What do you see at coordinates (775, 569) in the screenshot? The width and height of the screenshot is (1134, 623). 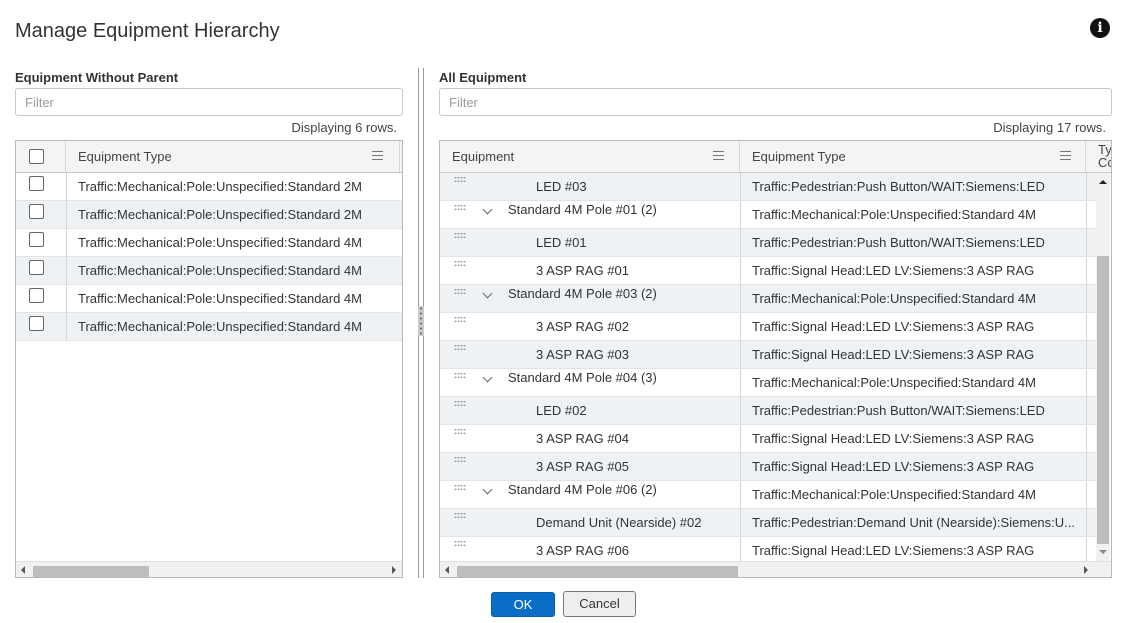 I see `right-horizontal-scrollbar` at bounding box center [775, 569].